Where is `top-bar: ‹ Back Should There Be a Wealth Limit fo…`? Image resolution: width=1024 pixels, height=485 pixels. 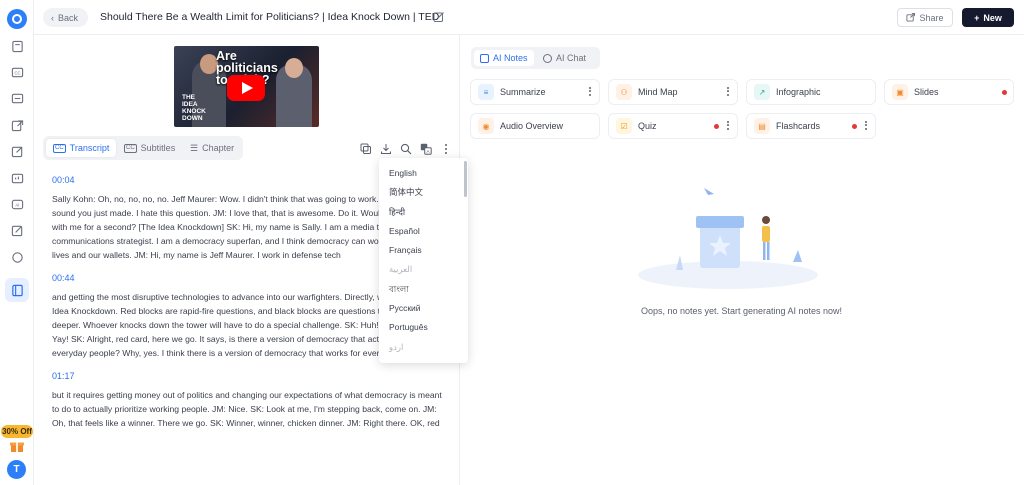 top-bar: ‹ Back Should There Be a Wealth Limit fo… is located at coordinates (529, 17).